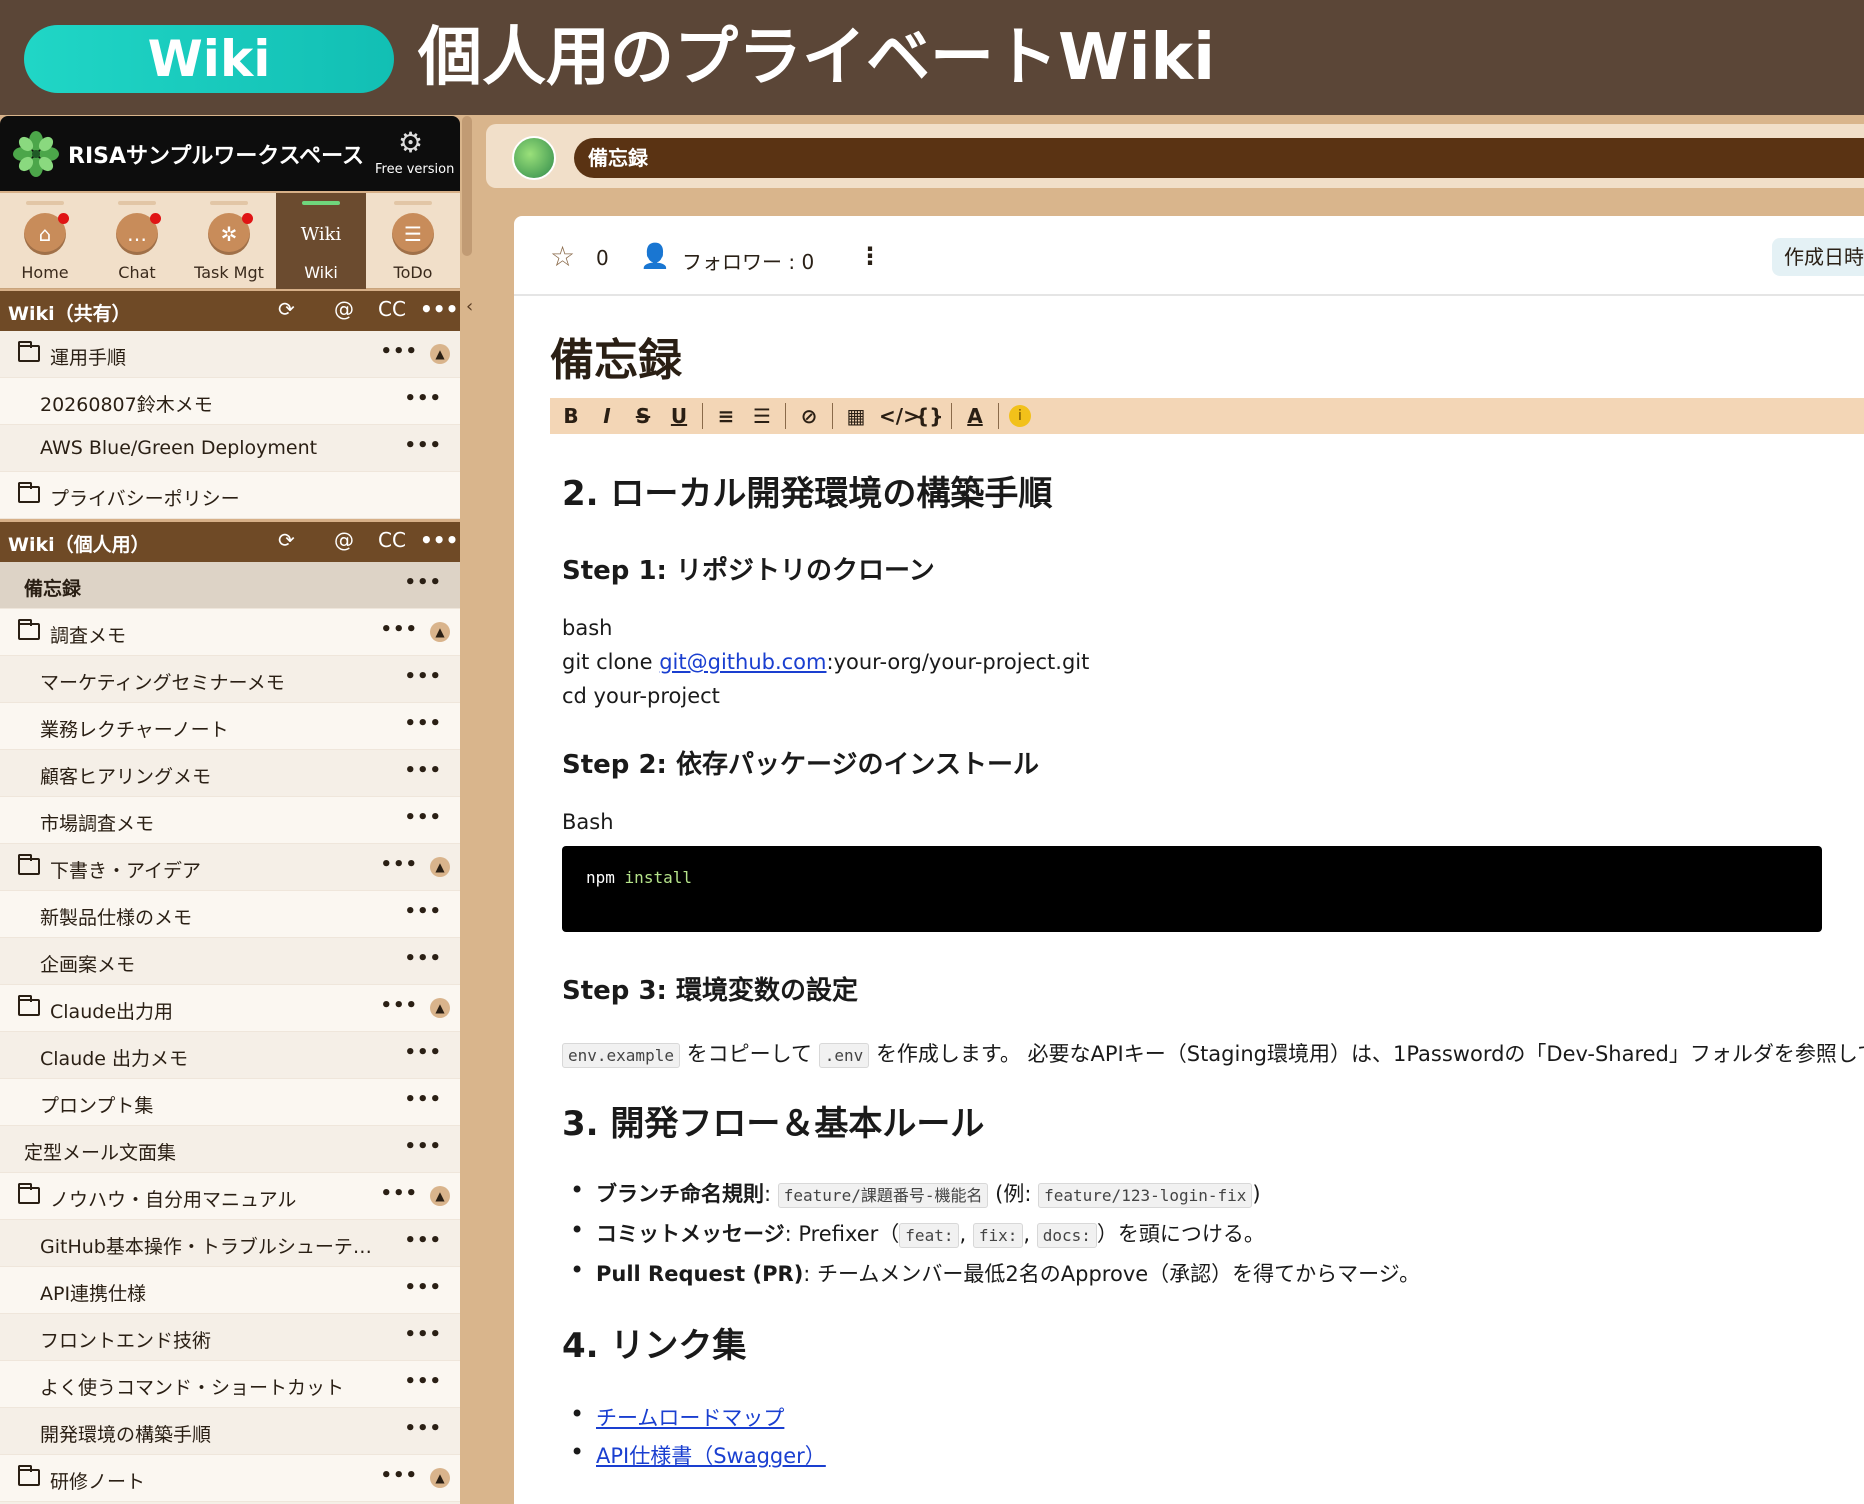 The image size is (1864, 1504). Describe the element at coordinates (230, 585) in the screenshot. I see `tree-page: 備忘録 •••` at that location.